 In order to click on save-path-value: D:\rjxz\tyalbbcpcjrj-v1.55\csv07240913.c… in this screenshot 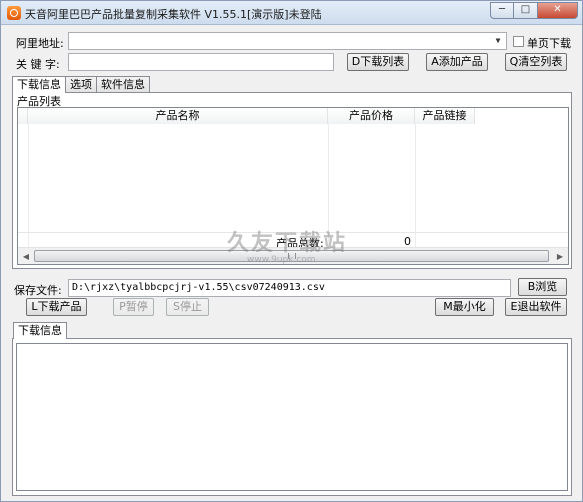, I will do `click(198, 287)`.